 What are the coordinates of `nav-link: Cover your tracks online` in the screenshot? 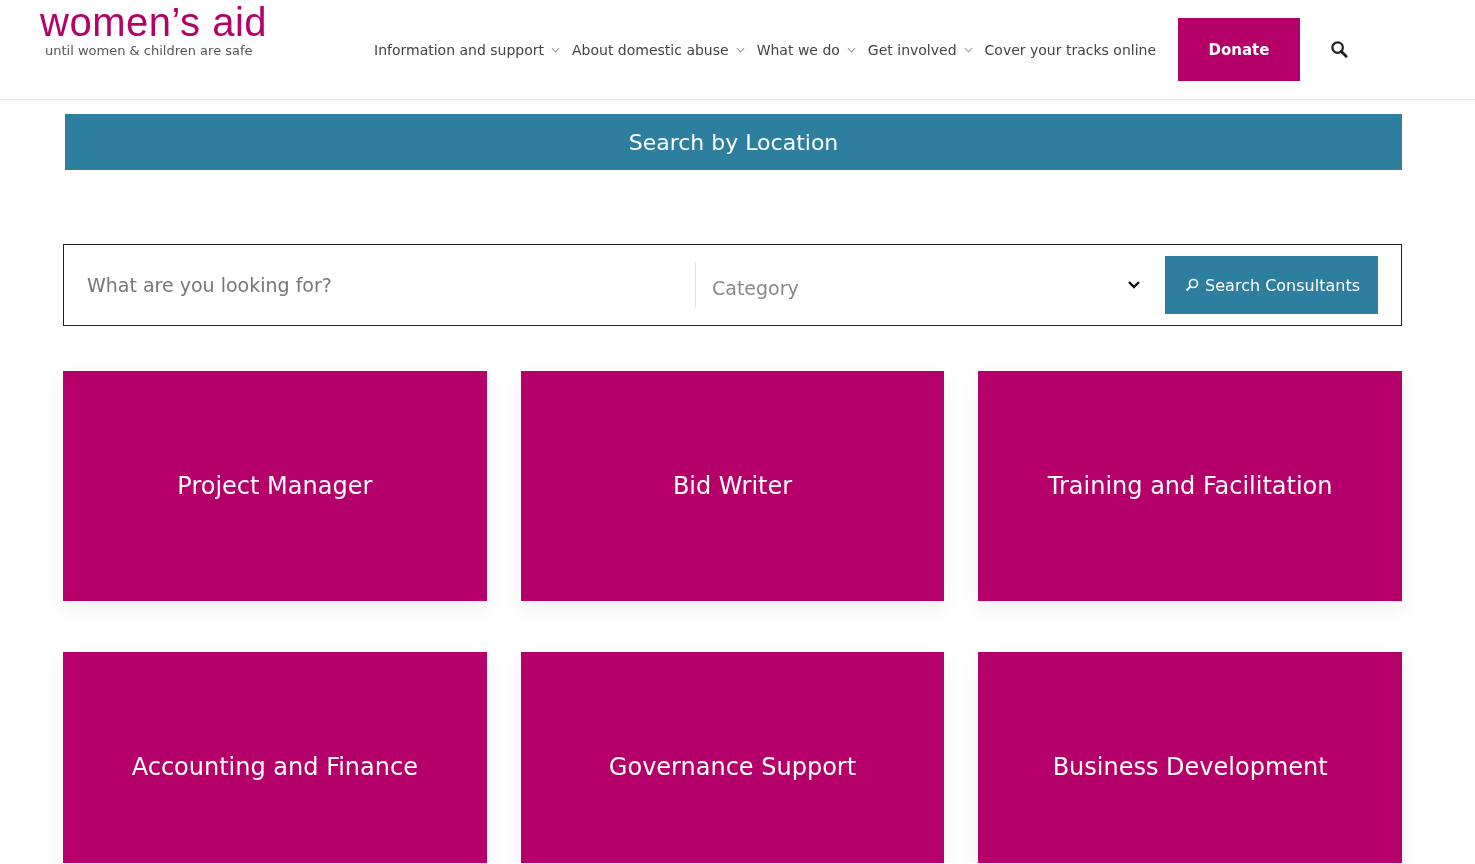 It's located at (1070, 49).